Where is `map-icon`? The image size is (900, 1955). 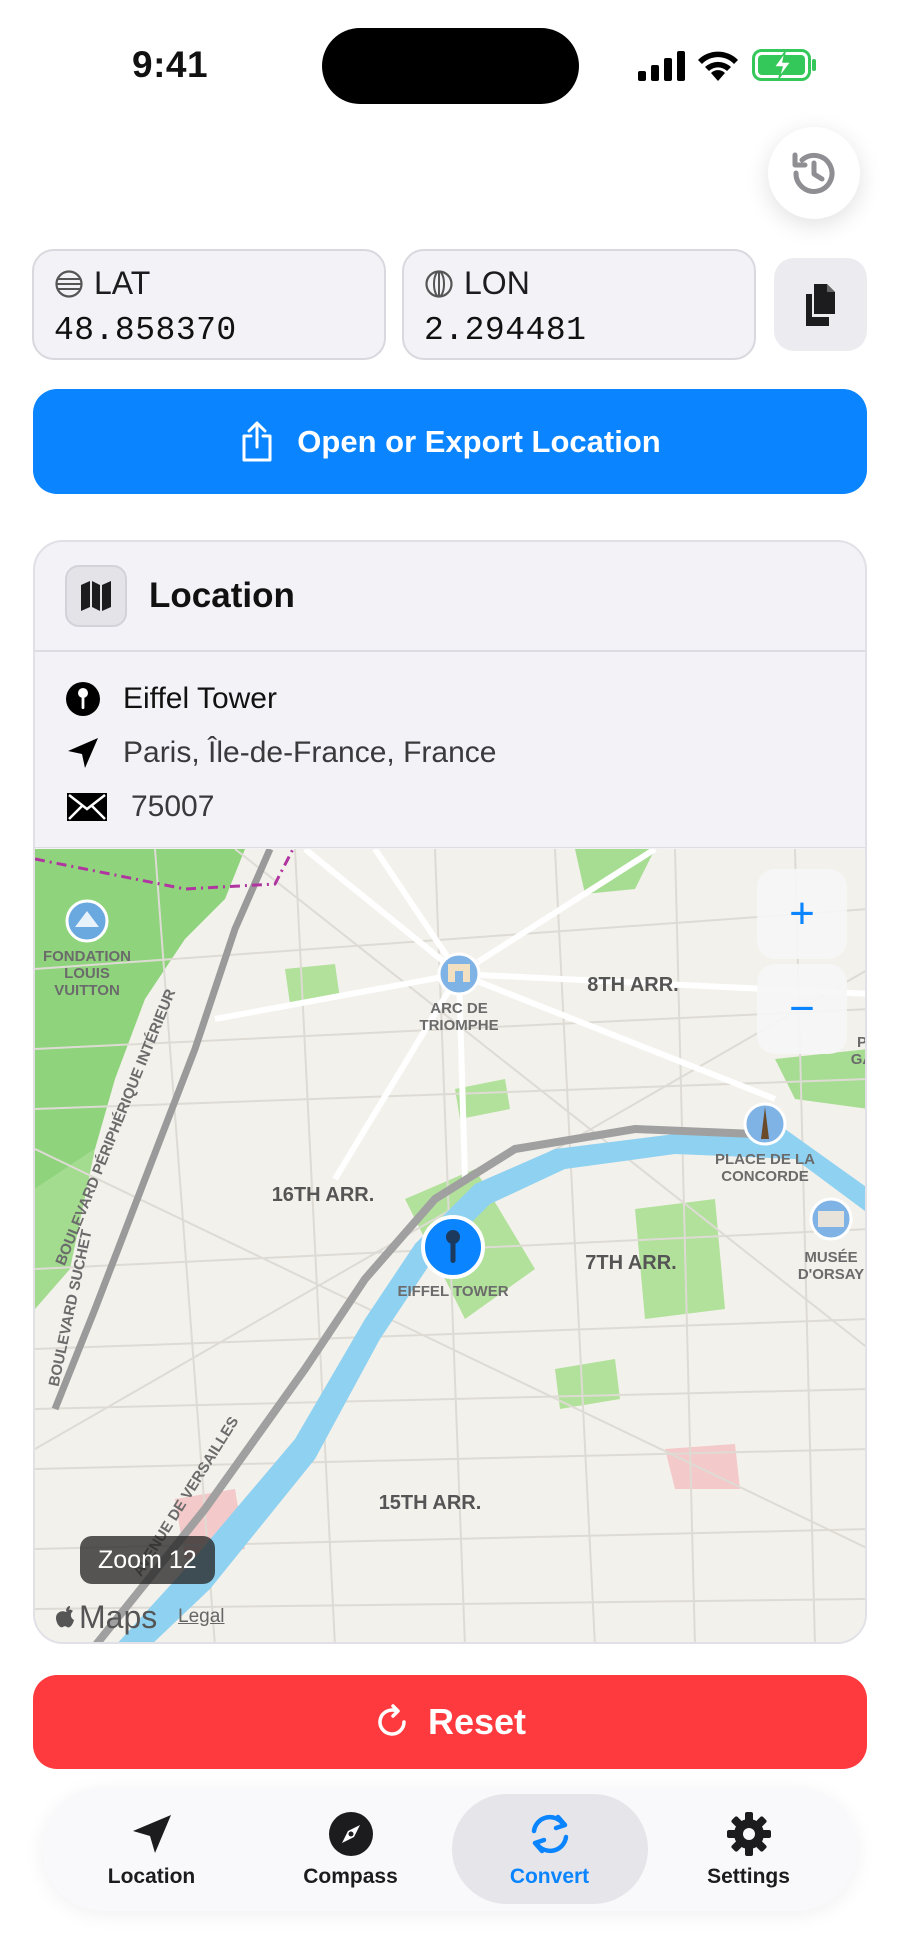
map-icon is located at coordinates (96, 596).